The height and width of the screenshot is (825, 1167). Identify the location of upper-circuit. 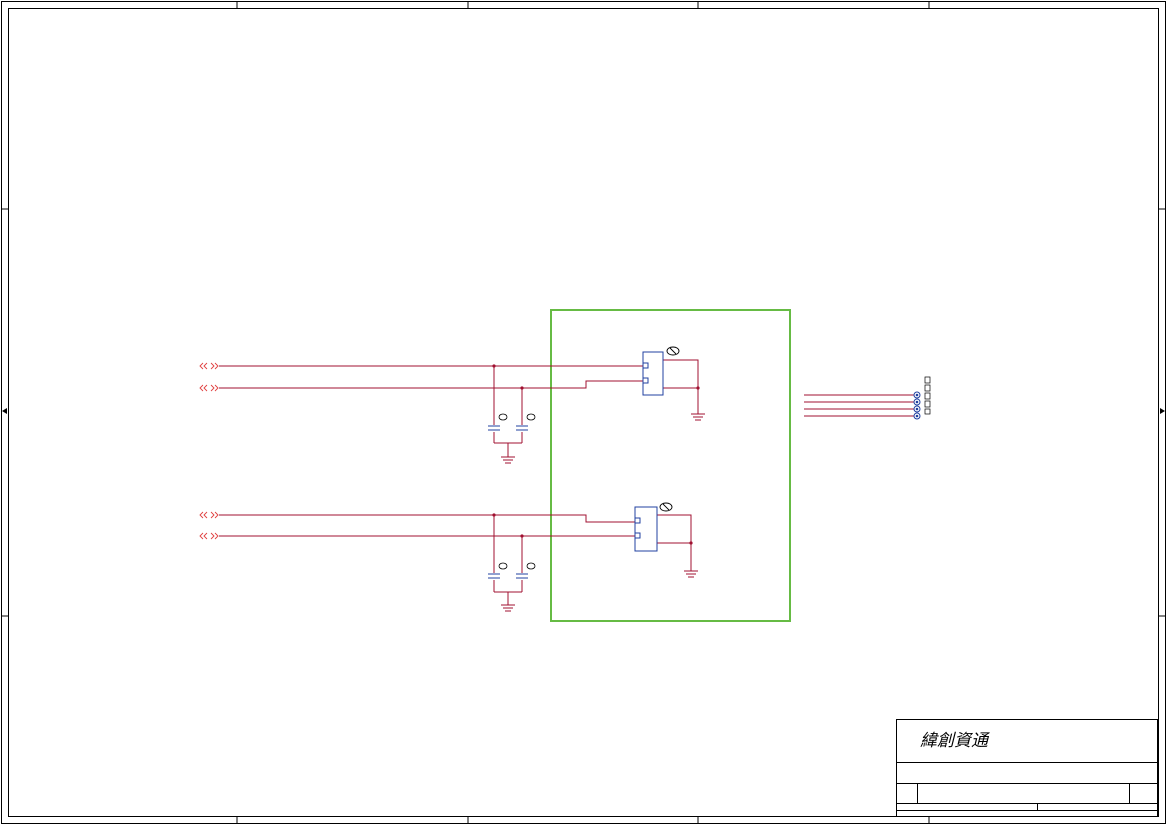
(452, 405).